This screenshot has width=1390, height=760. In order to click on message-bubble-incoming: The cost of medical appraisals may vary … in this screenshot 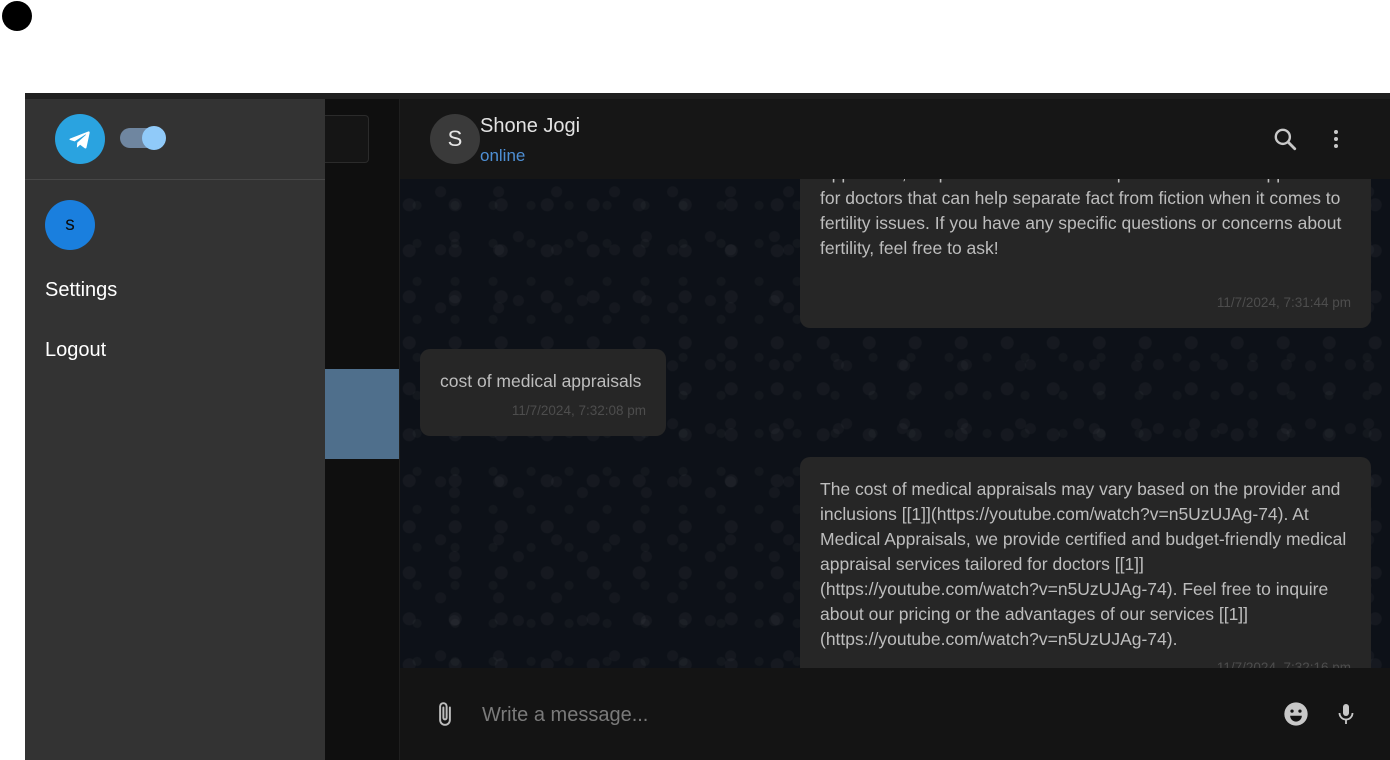, I will do `click(1085, 572)`.